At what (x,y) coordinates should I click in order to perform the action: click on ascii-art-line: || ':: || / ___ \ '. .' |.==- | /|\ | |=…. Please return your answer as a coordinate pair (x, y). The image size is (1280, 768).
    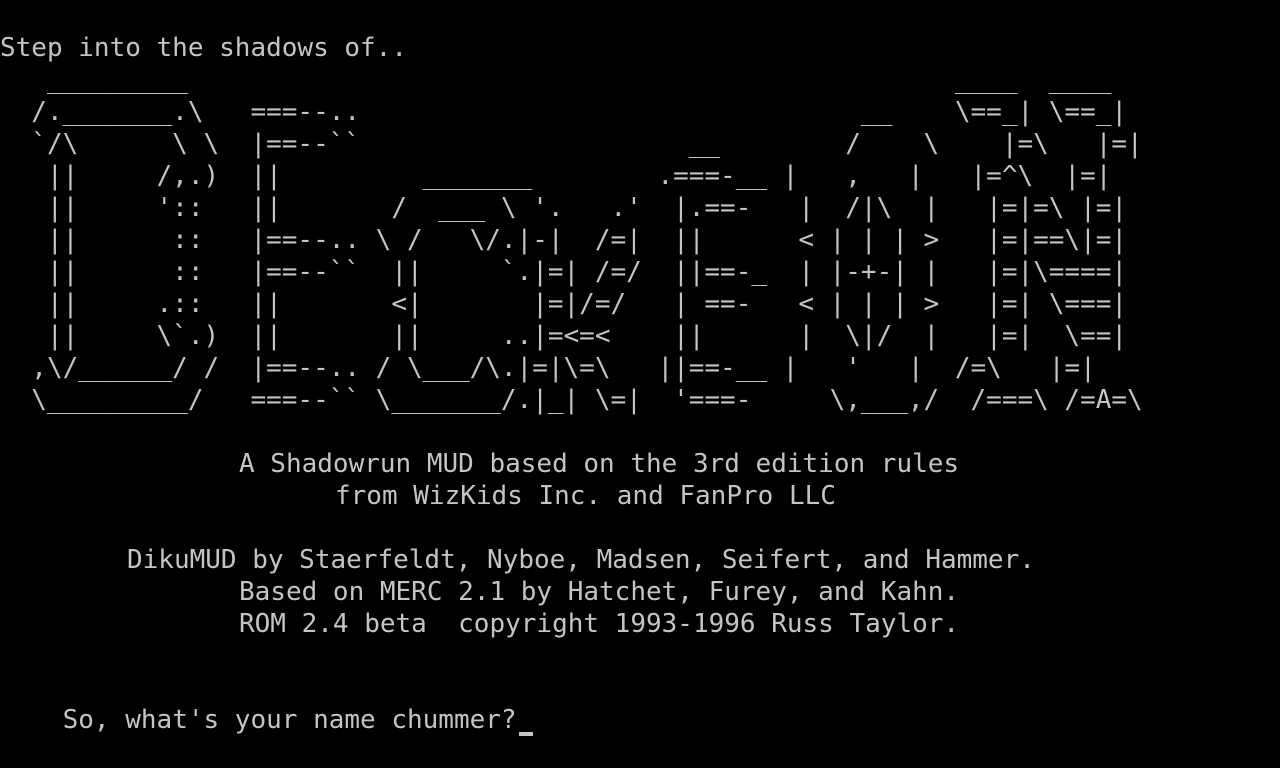
    Looking at the image, I should click on (587, 208).